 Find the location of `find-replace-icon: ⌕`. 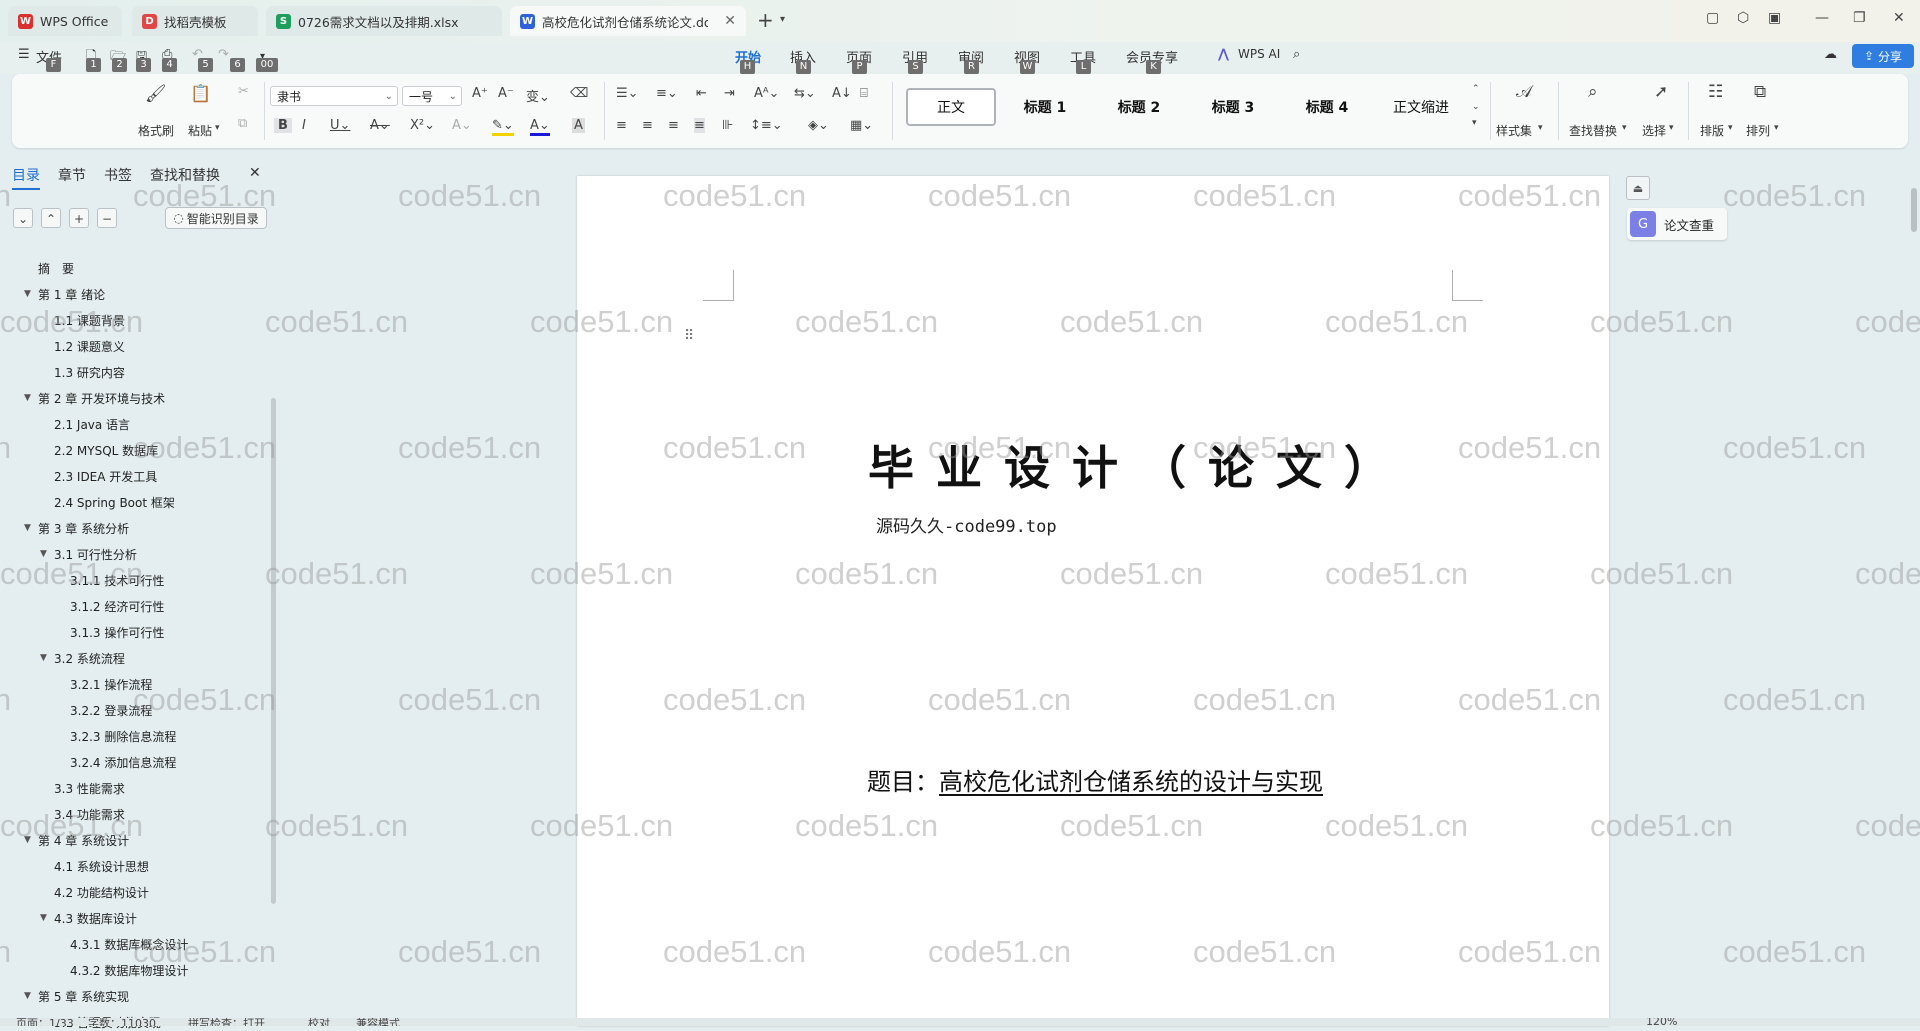

find-replace-icon: ⌕ is located at coordinates (1593, 92).